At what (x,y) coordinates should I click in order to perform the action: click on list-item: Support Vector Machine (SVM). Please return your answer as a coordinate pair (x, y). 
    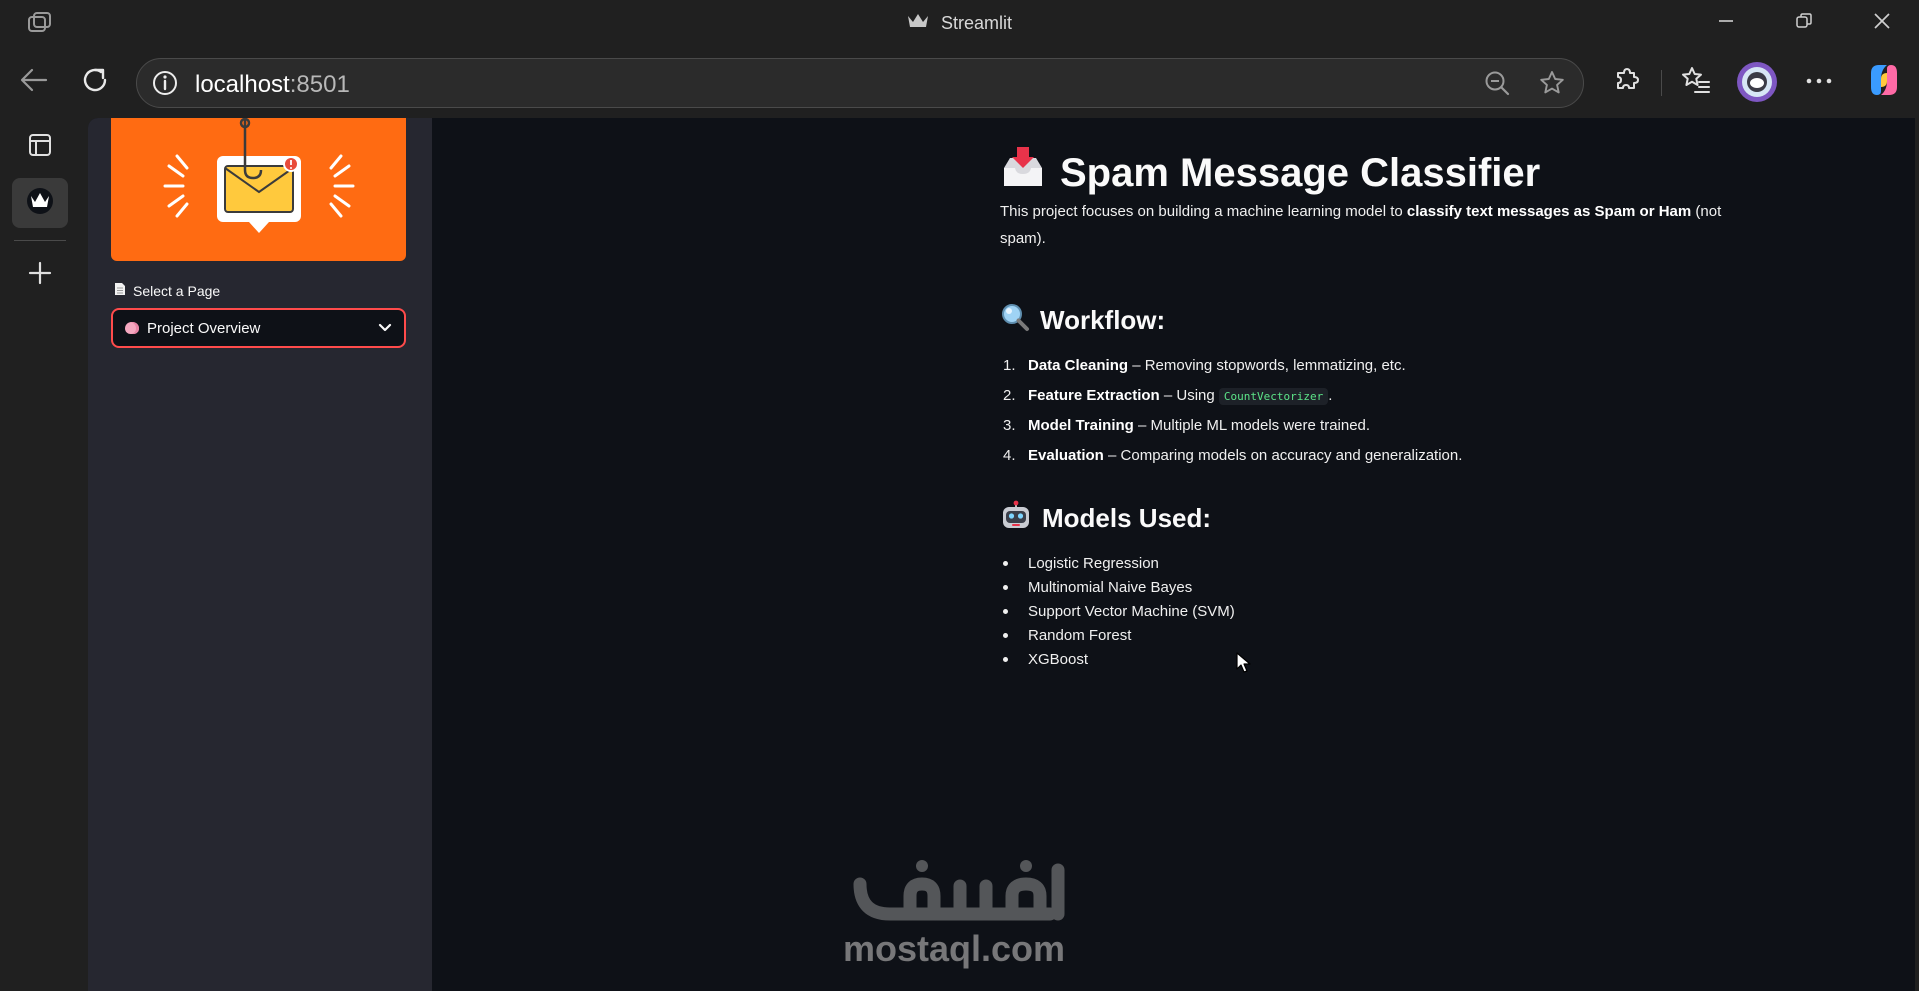
    Looking at the image, I should click on (1117, 612).